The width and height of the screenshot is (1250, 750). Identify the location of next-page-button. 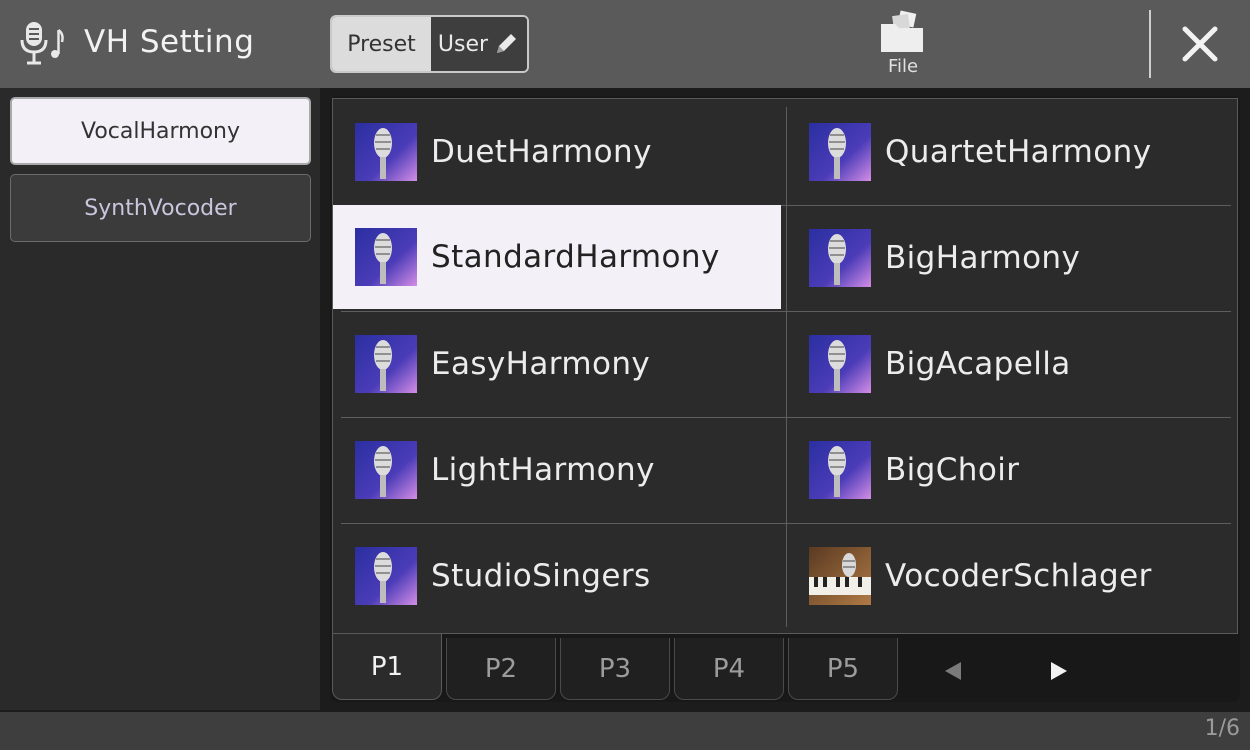
(1059, 671).